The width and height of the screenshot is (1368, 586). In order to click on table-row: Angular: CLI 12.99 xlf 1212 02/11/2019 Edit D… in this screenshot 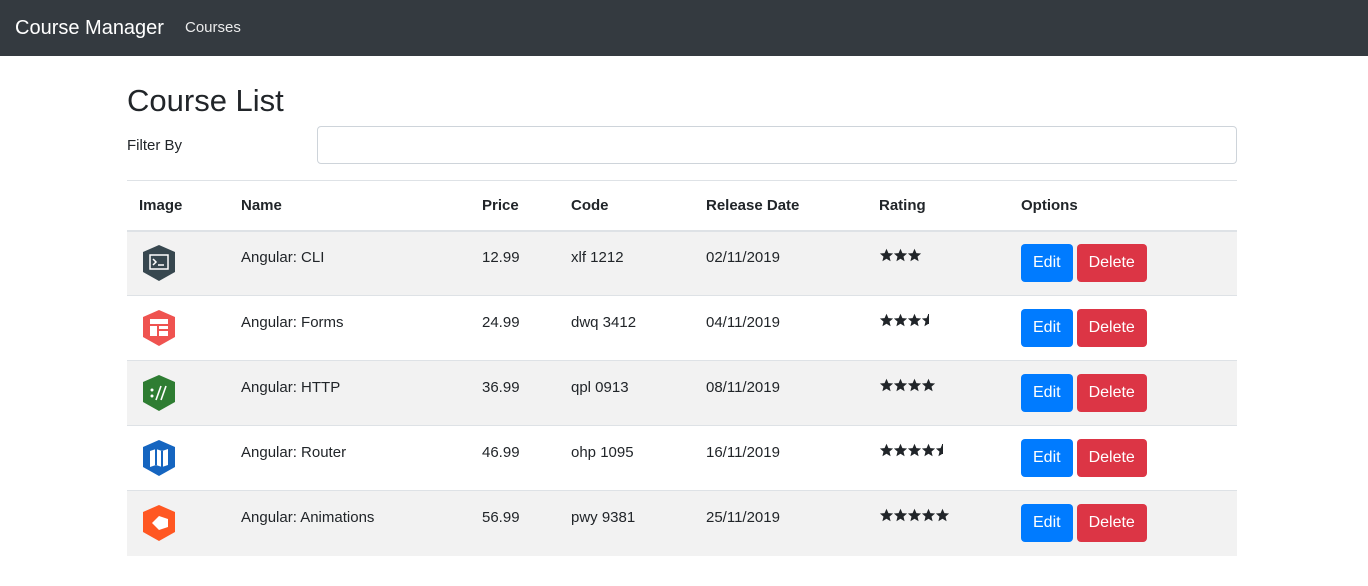, I will do `click(682, 263)`.